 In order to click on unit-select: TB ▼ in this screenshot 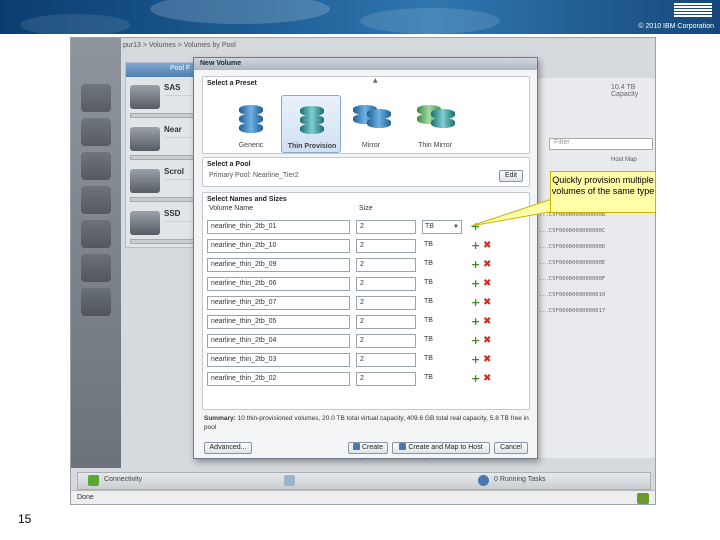, I will do `click(442, 227)`.